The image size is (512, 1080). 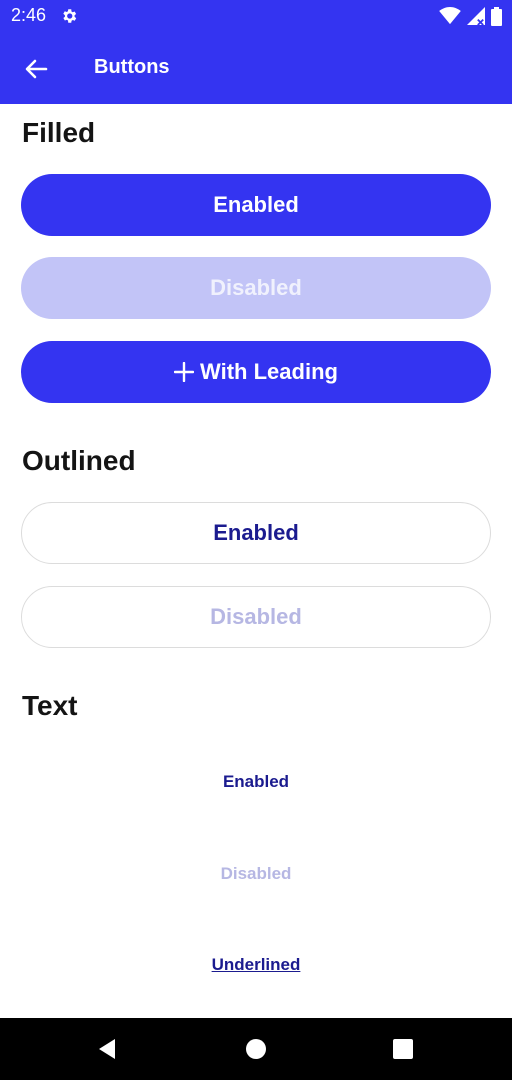 What do you see at coordinates (70, 16) in the screenshot?
I see `settings-gear-icon` at bounding box center [70, 16].